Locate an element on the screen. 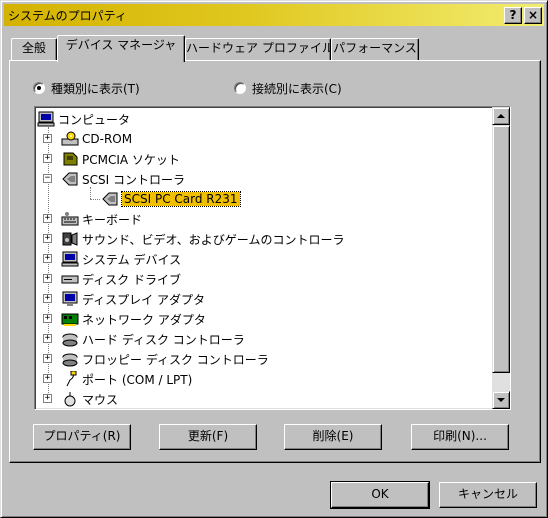  tree-root: コンピュータ is located at coordinates (83, 119).